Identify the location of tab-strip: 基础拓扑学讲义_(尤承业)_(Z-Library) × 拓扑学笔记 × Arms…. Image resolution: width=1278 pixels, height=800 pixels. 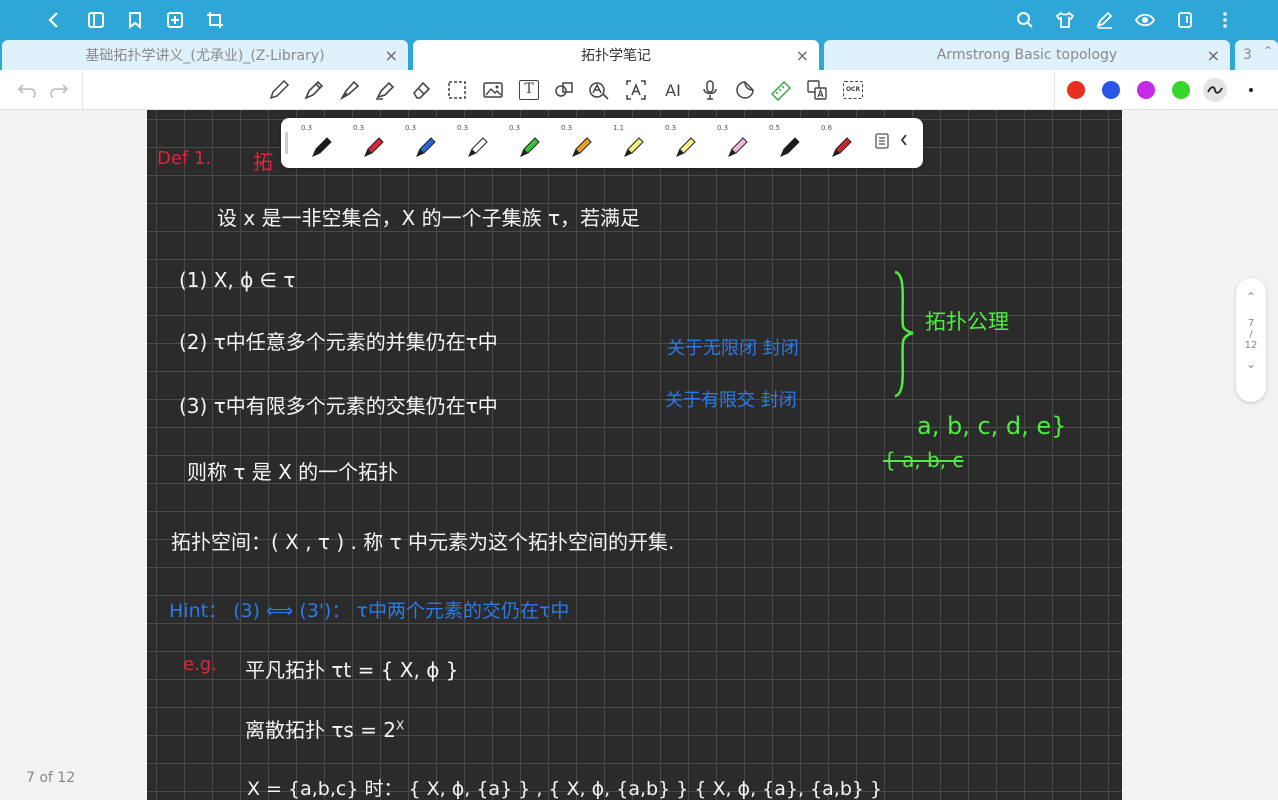
(639, 55).